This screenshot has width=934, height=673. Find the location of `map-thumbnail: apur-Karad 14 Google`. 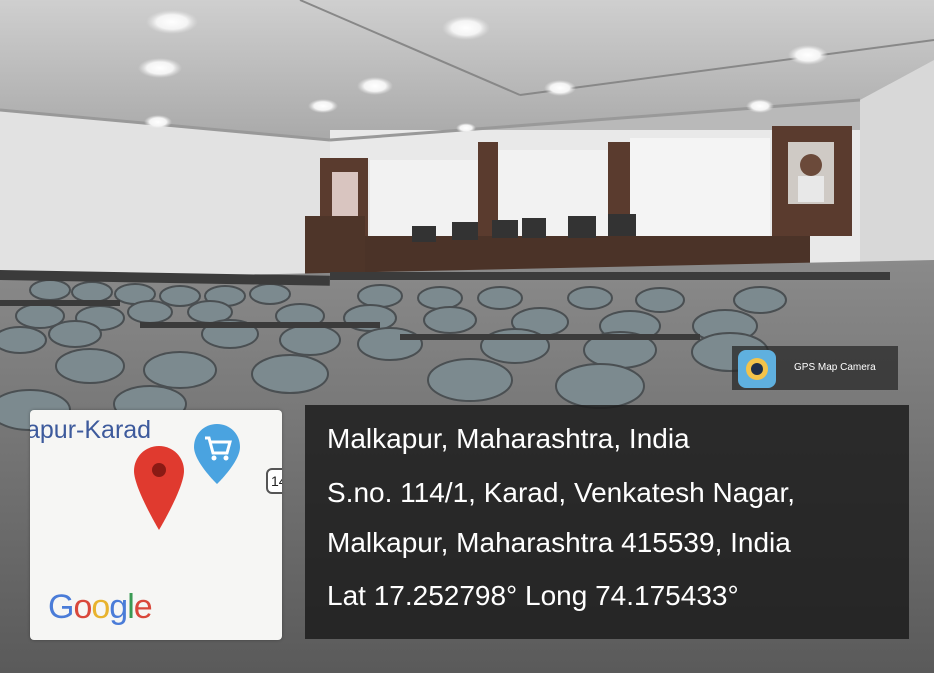

map-thumbnail: apur-Karad 14 Google is located at coordinates (156, 525).